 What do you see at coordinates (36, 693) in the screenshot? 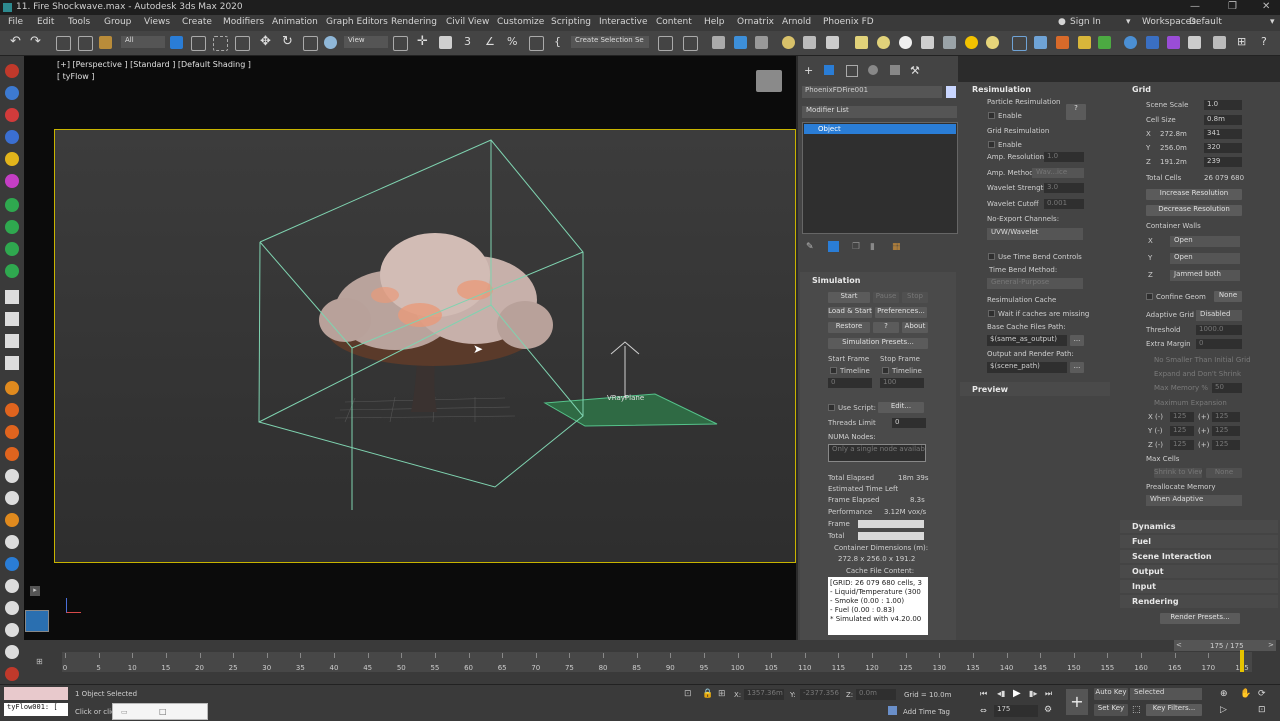
I see `maxscript-listener-pink` at bounding box center [36, 693].